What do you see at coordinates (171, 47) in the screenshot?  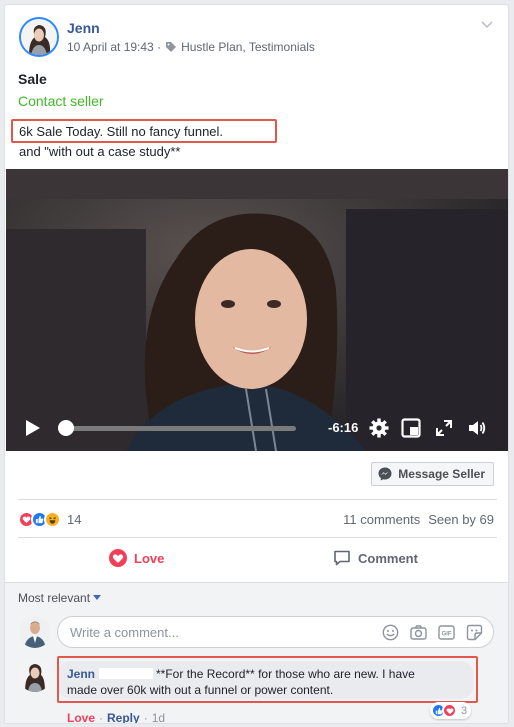 I see `tag-icon` at bounding box center [171, 47].